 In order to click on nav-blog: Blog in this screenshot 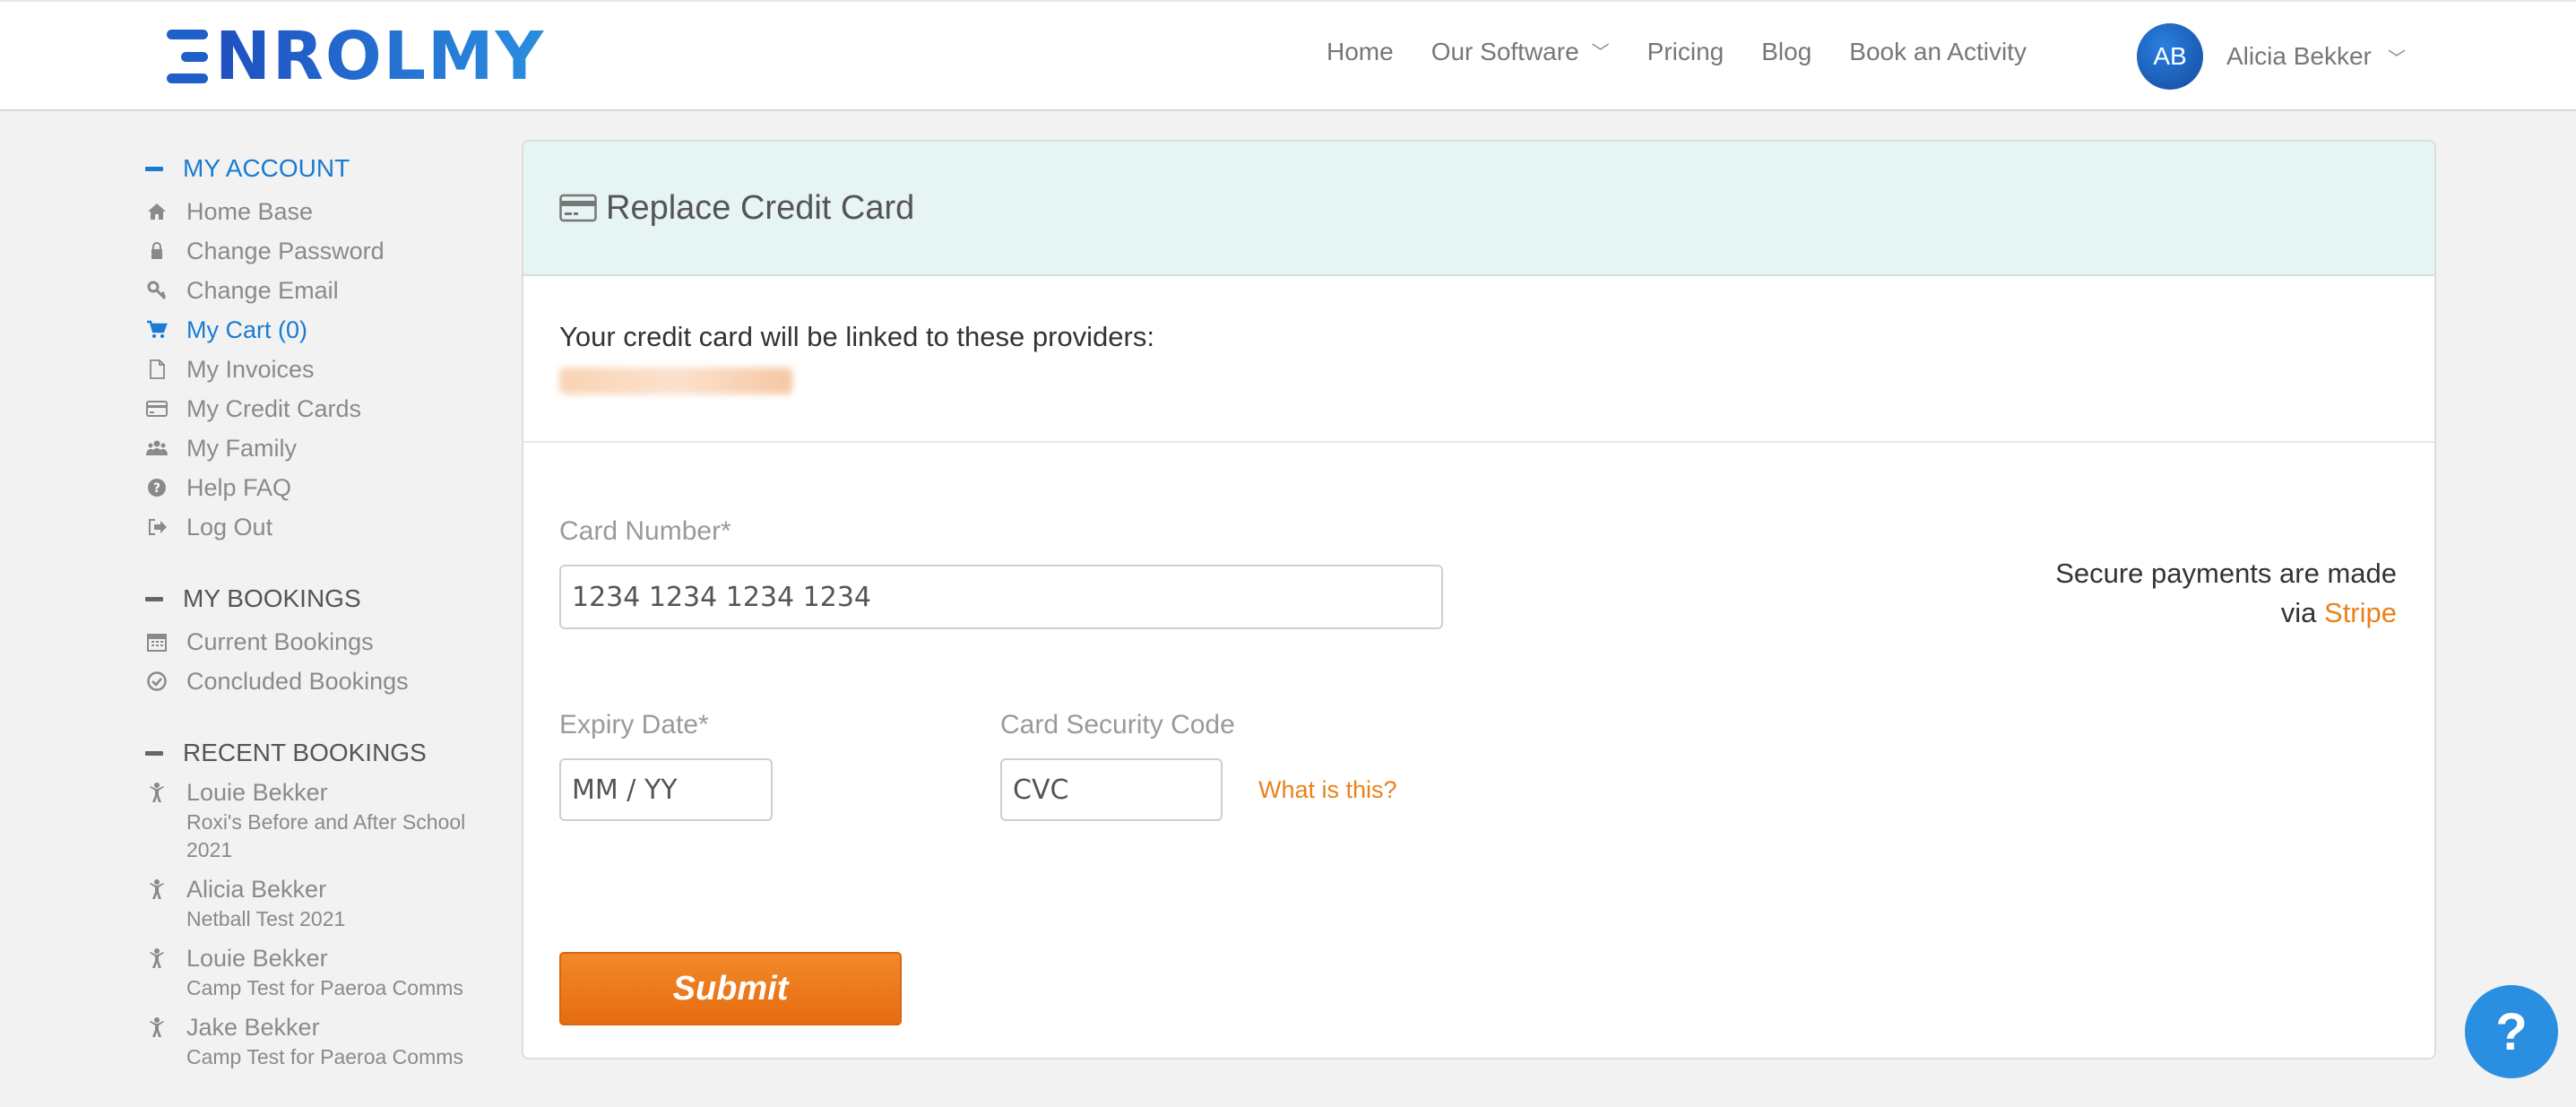, I will do `click(1786, 52)`.